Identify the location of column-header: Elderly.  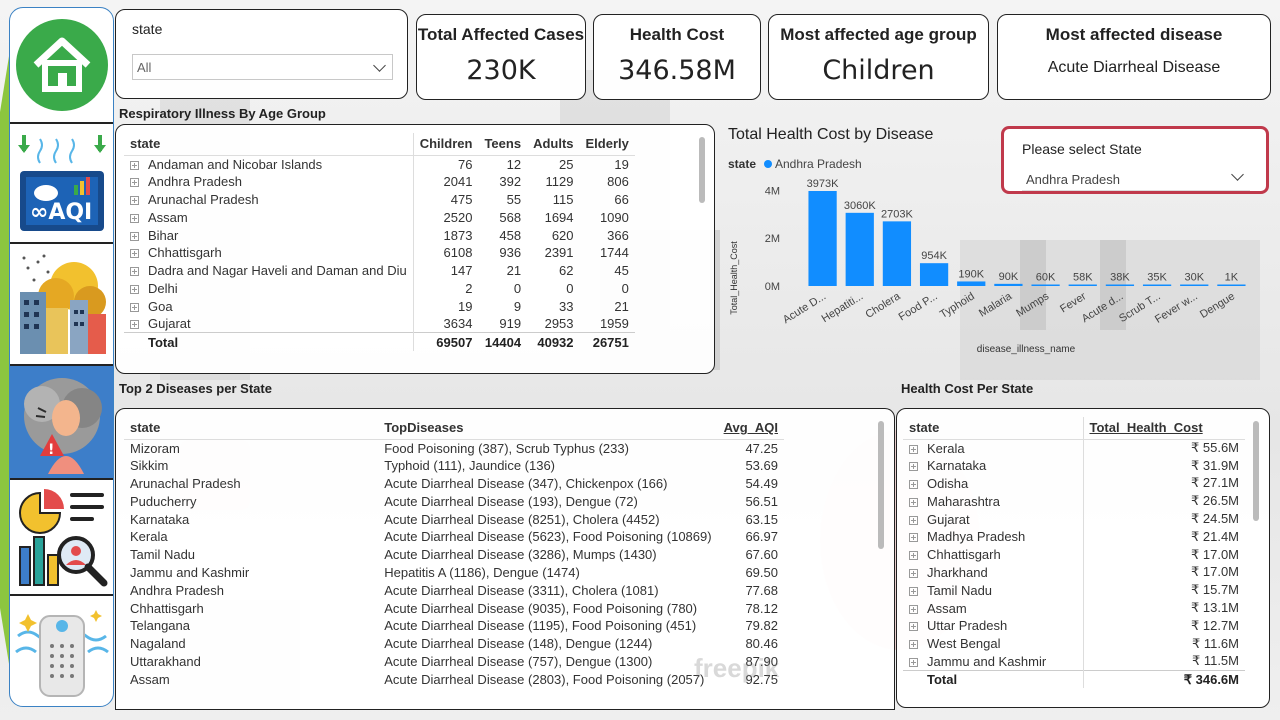
(607, 144).